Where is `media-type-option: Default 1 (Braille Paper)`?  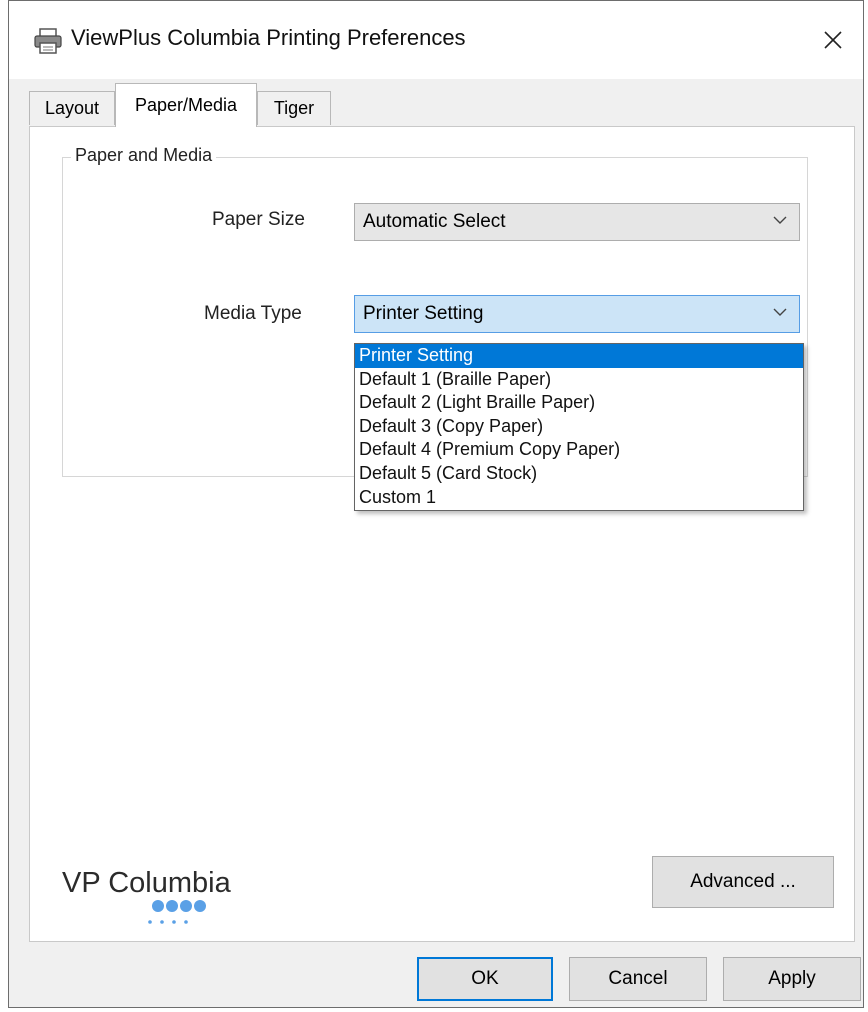
media-type-option: Default 1 (Braille Paper) is located at coordinates (579, 380).